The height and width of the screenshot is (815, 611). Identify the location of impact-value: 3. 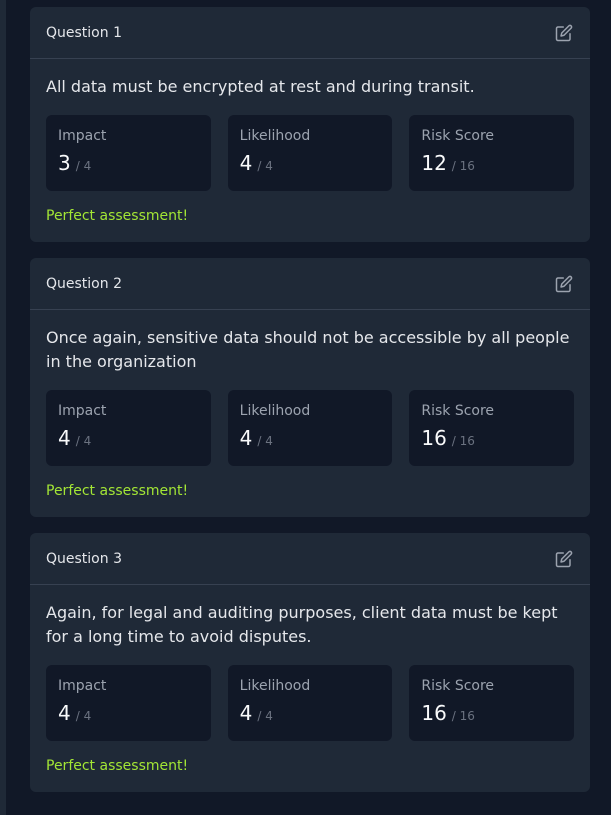
(64, 163).